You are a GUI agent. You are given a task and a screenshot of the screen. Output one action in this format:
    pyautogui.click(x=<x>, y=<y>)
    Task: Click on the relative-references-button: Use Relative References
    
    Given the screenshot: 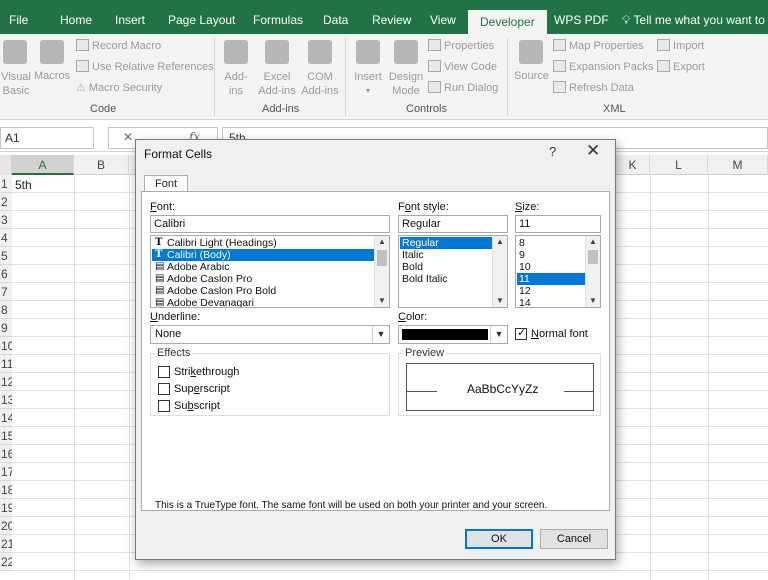 What is the action you would take?
    pyautogui.click(x=145, y=66)
    